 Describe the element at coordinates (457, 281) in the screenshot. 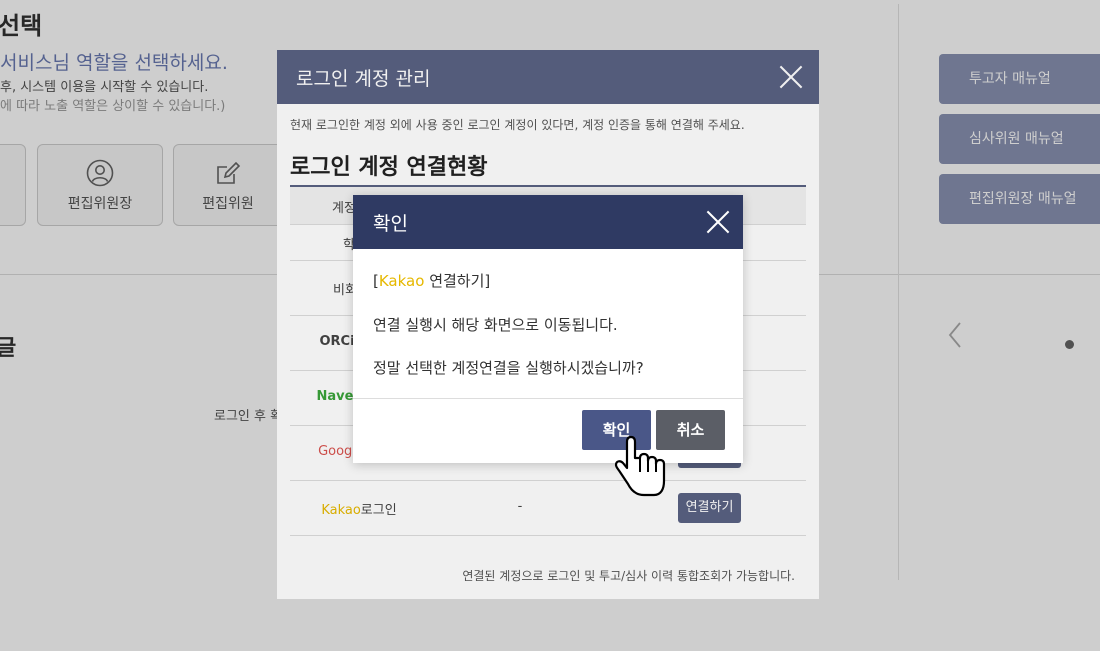

I see `confirm-action: 연결하기]` at that location.